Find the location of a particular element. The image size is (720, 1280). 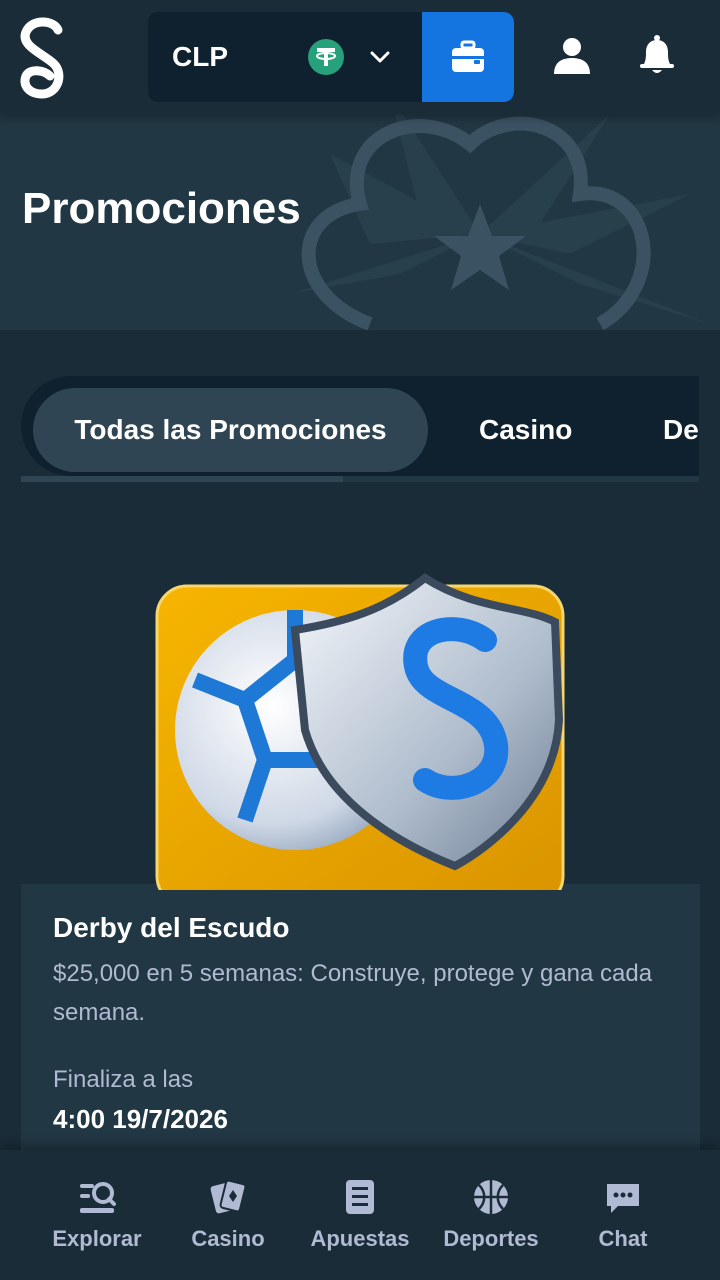

wallet-button is located at coordinates (468, 57).